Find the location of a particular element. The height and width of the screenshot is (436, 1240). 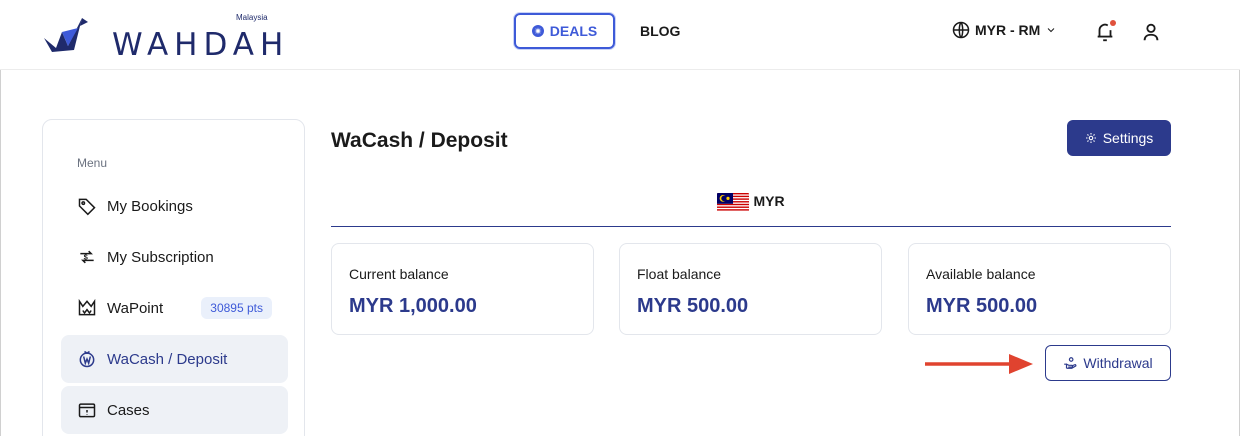

malaysia-flag-icon is located at coordinates (733, 202).